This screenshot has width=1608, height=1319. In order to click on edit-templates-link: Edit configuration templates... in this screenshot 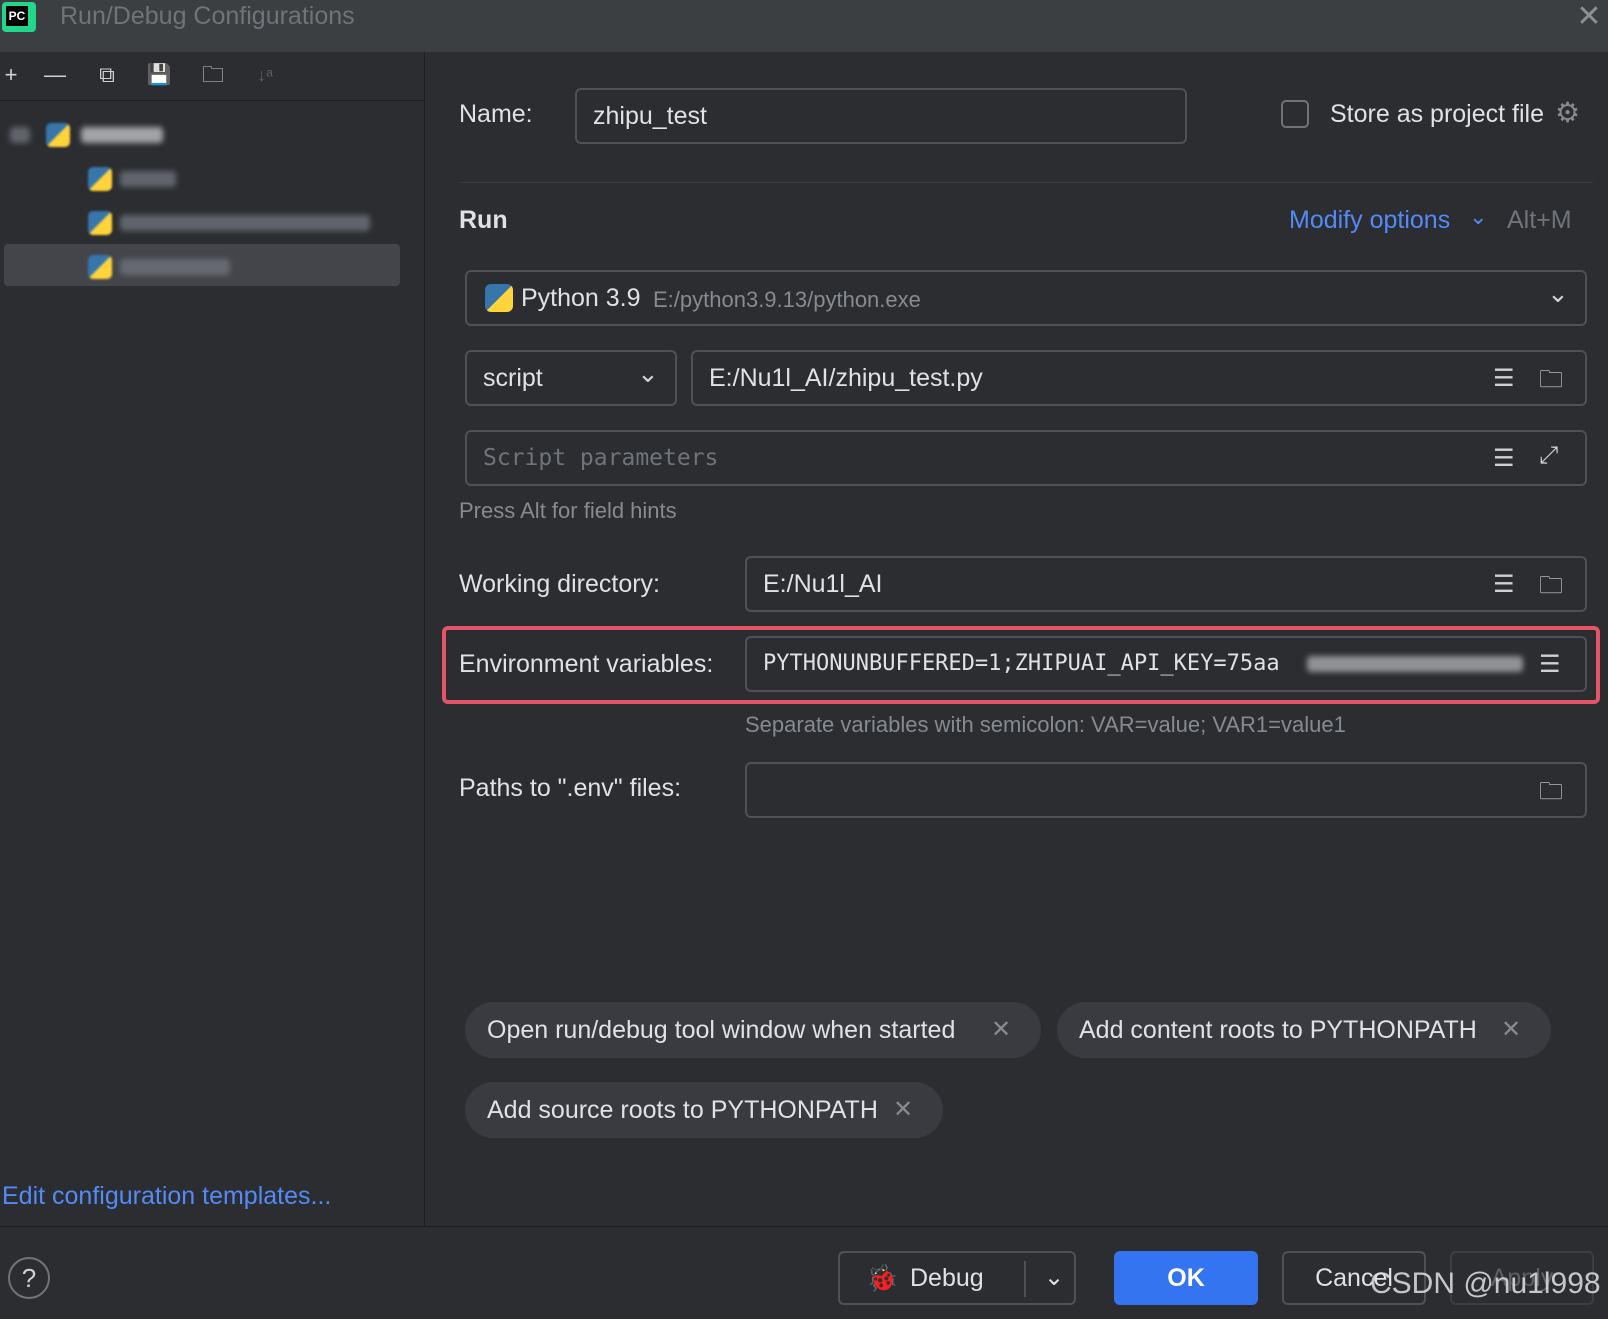, I will do `click(166, 1196)`.